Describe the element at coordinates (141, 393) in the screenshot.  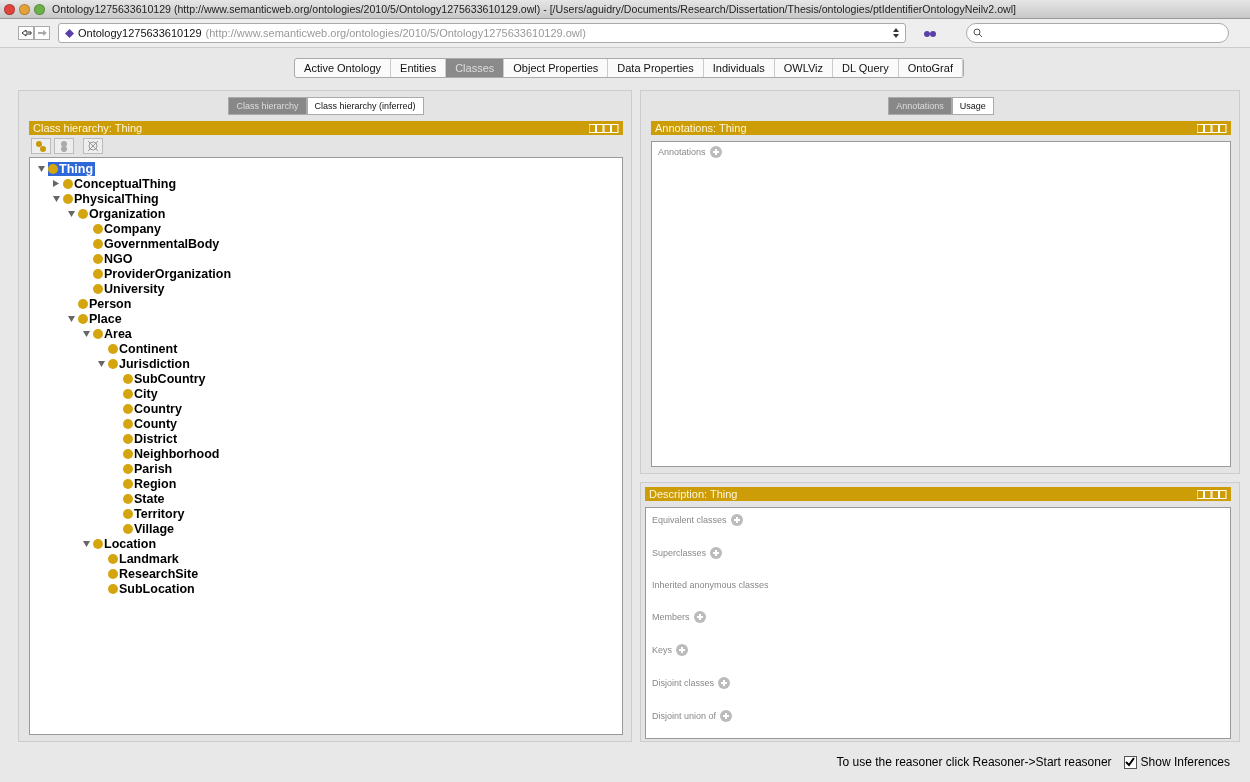
I see `class-item: City` at that location.